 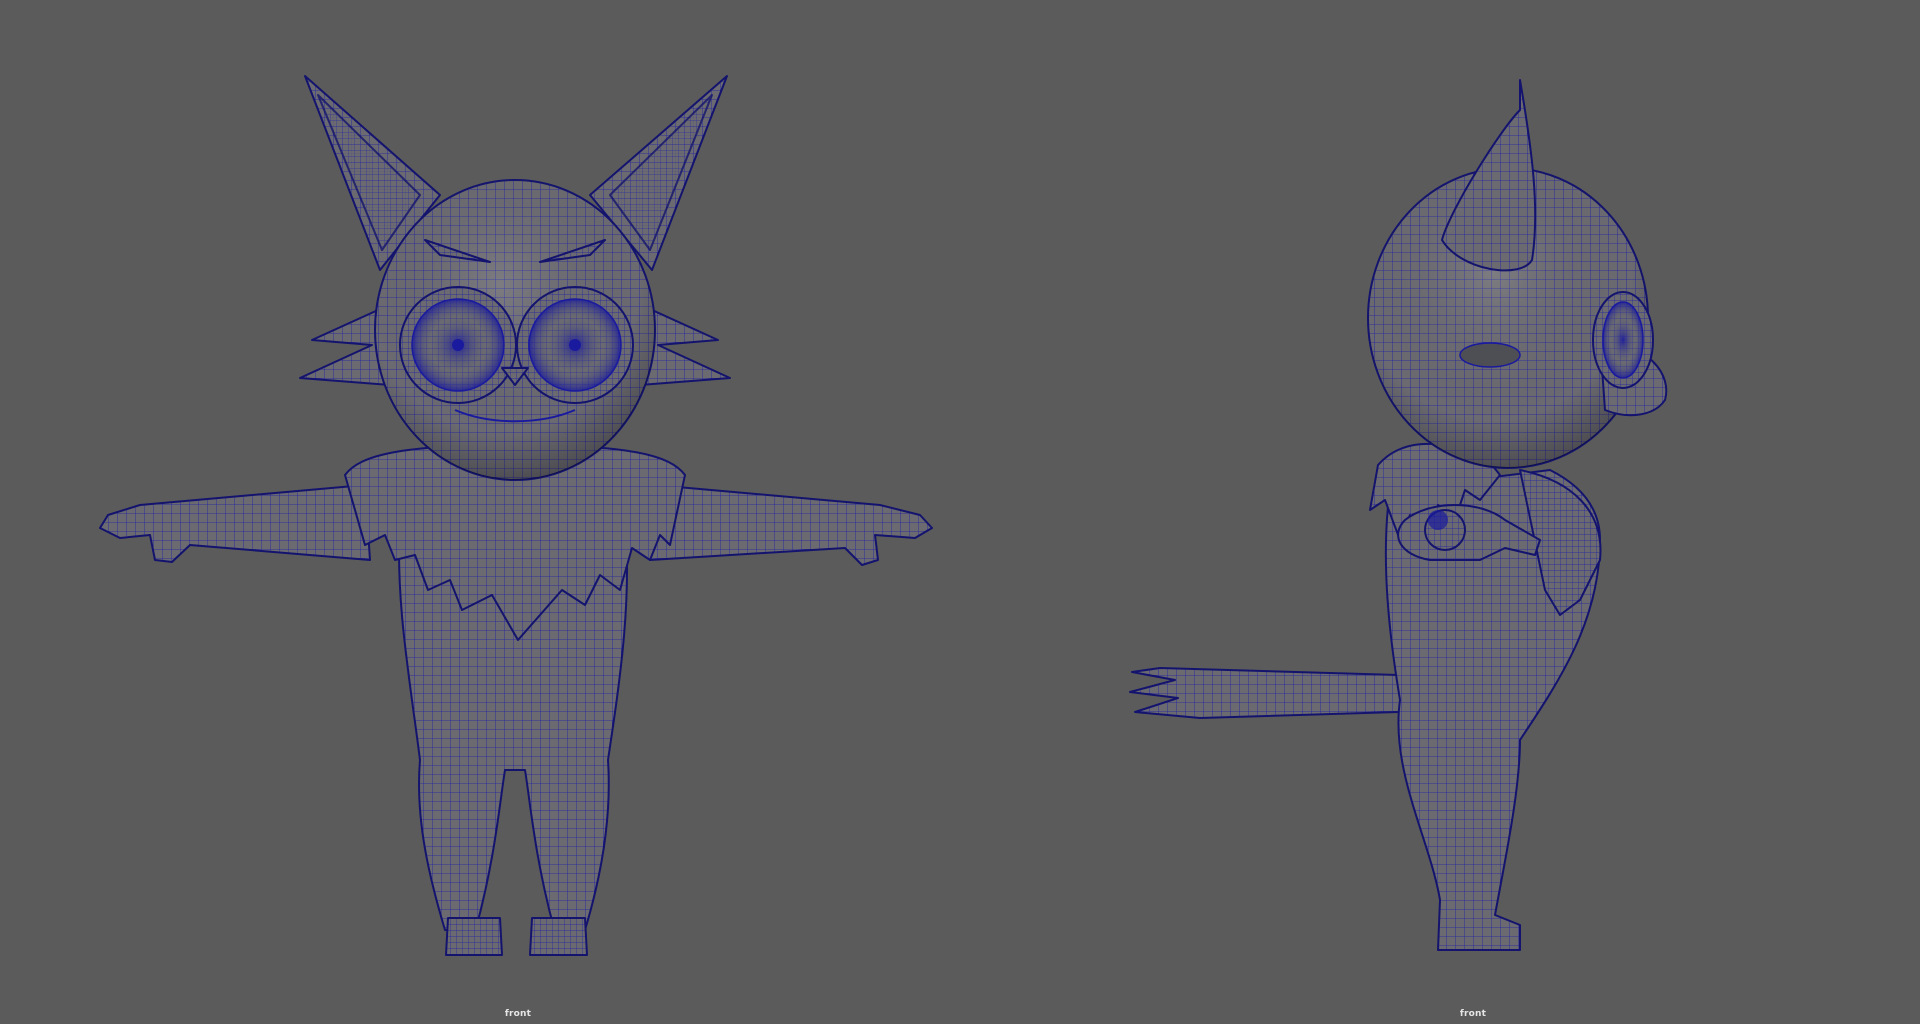 I want to click on left-arm, so click(x=235, y=523).